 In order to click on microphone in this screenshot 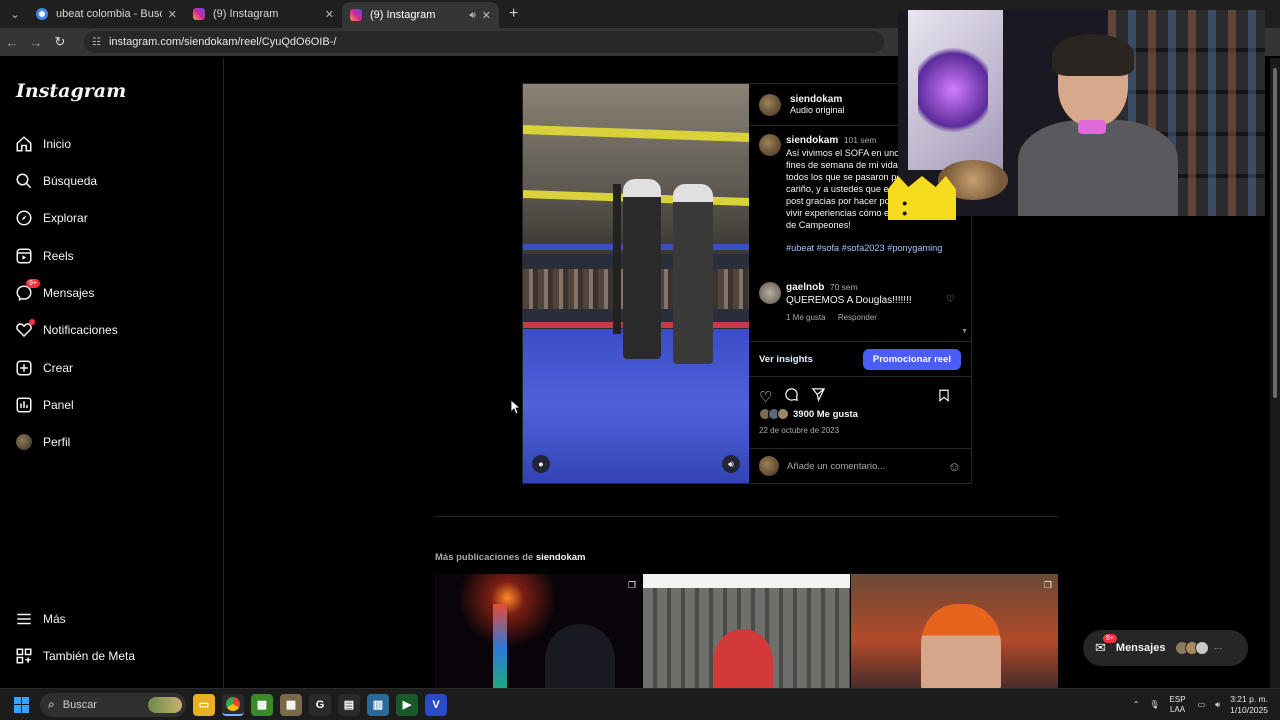, I will do `click(1092, 127)`.